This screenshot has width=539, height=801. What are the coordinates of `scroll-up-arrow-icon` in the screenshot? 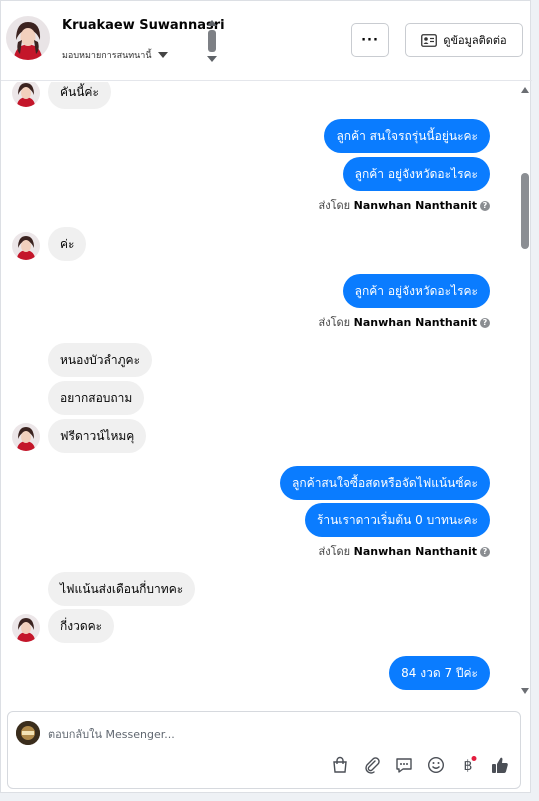 It's located at (525, 90).